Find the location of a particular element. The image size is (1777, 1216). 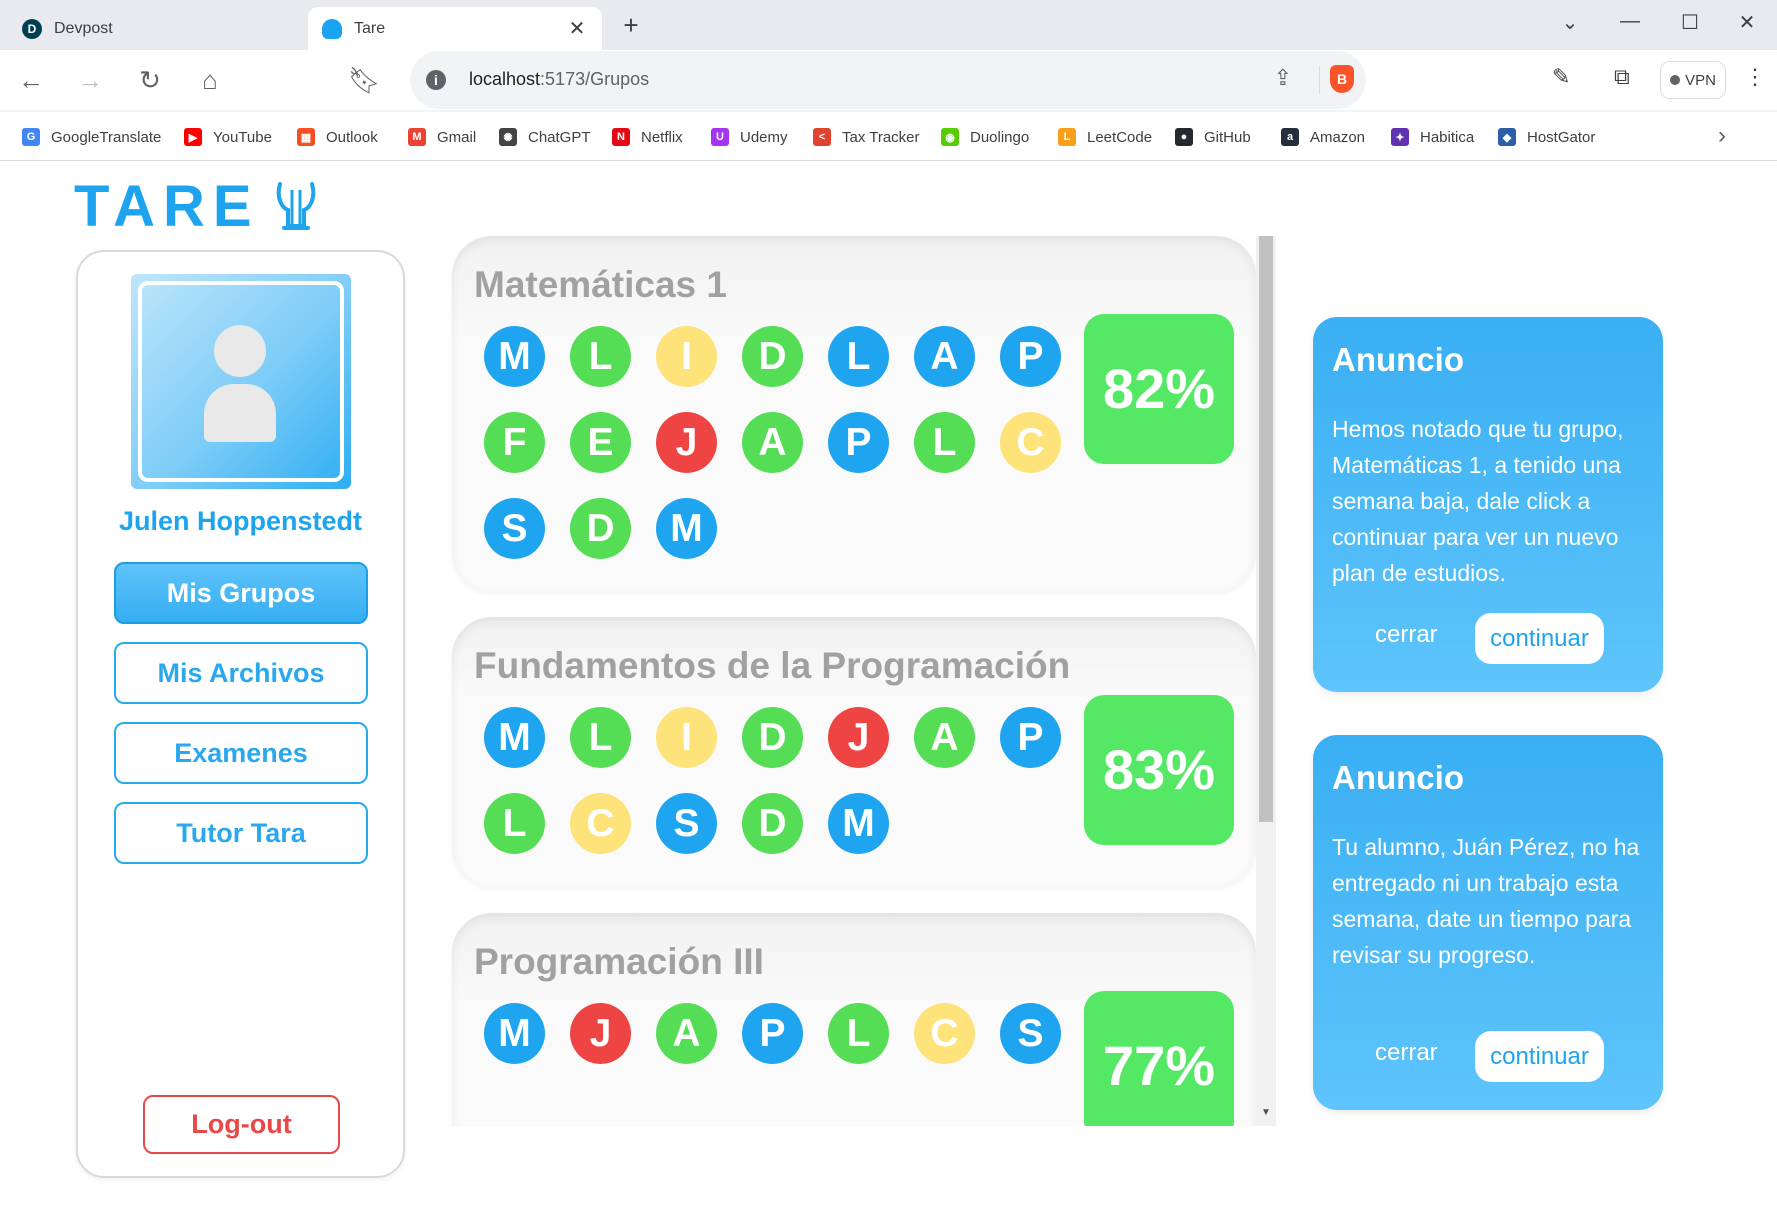

scrollbar-thumb is located at coordinates (1266, 529).